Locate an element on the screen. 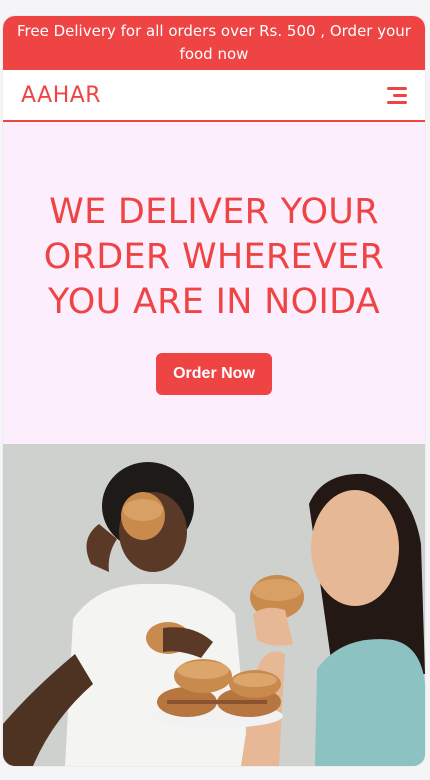 The width and height of the screenshot is (430, 780). hamburger-menu-icon is located at coordinates (396, 95).